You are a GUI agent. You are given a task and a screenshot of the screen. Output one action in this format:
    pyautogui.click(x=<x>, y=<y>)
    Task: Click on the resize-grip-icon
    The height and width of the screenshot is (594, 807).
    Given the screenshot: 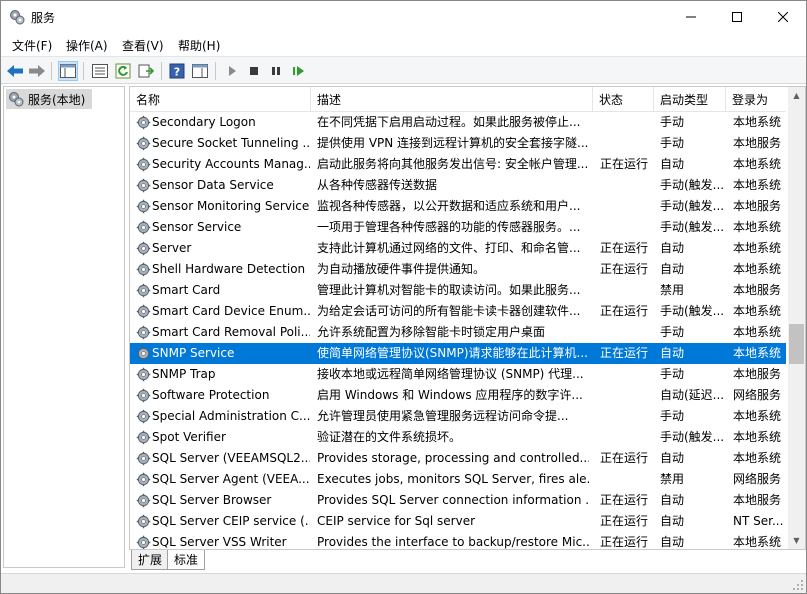 What is the action you would take?
    pyautogui.click(x=798, y=585)
    